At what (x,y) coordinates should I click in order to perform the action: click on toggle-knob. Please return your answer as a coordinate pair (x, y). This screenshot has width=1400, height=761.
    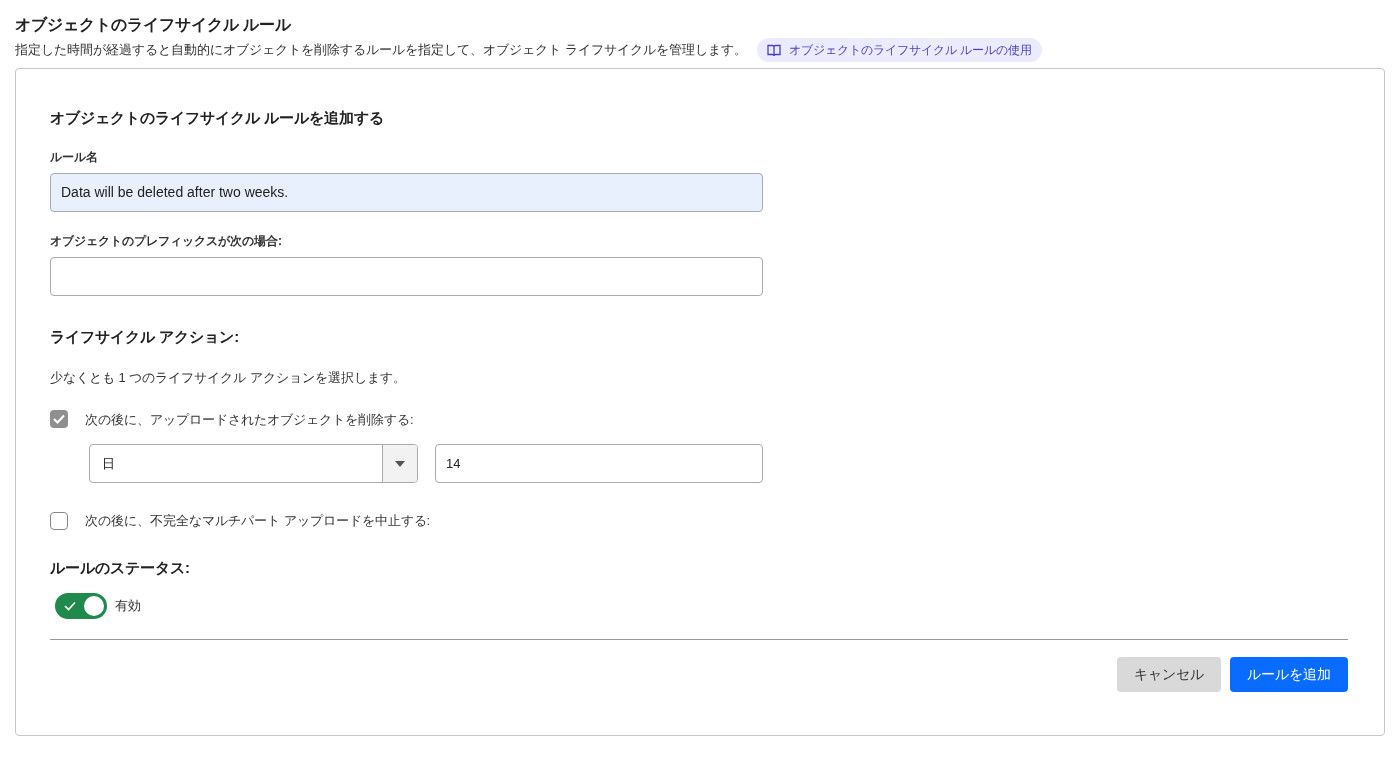
    Looking at the image, I should click on (94, 606).